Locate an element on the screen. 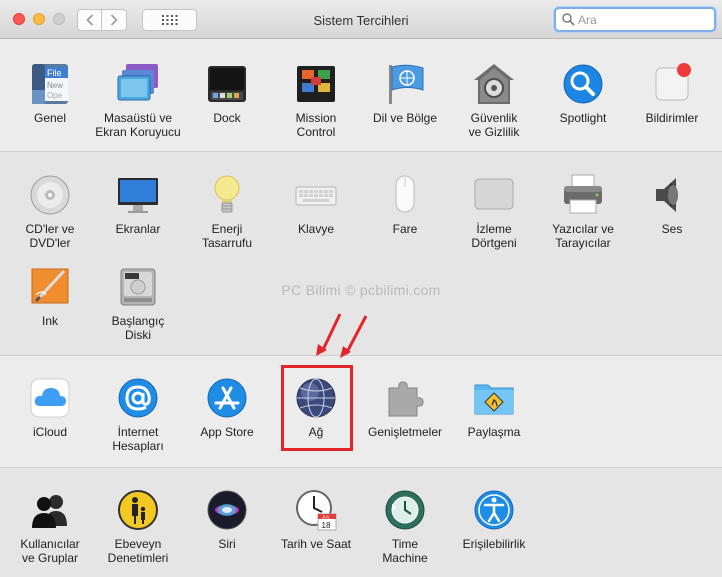 The width and height of the screenshot is (722, 577). pref-printers-scanners: Yazıcılar ve Tarayıcılar is located at coordinates (583, 211).